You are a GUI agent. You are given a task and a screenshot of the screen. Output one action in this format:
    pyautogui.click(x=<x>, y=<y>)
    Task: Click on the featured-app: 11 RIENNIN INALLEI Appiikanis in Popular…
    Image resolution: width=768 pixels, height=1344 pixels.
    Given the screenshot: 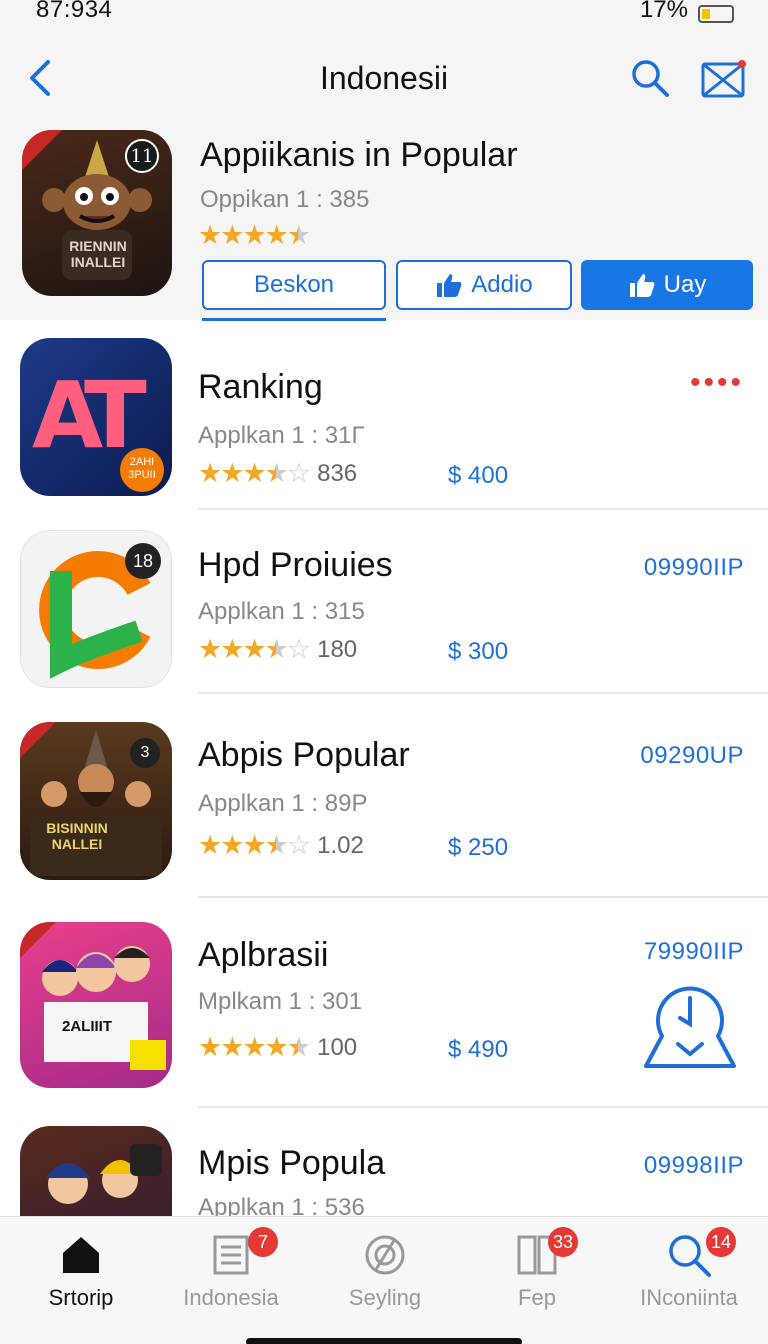 What is the action you would take?
    pyautogui.click(x=384, y=224)
    